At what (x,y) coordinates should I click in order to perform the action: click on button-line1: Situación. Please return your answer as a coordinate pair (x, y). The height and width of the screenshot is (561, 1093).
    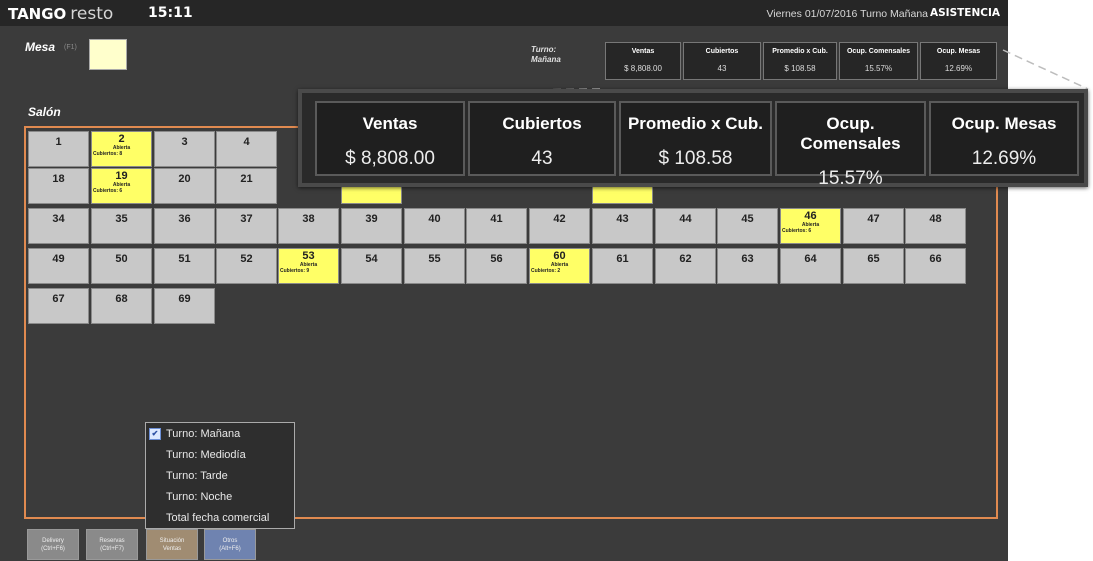
    Looking at the image, I should click on (172, 541).